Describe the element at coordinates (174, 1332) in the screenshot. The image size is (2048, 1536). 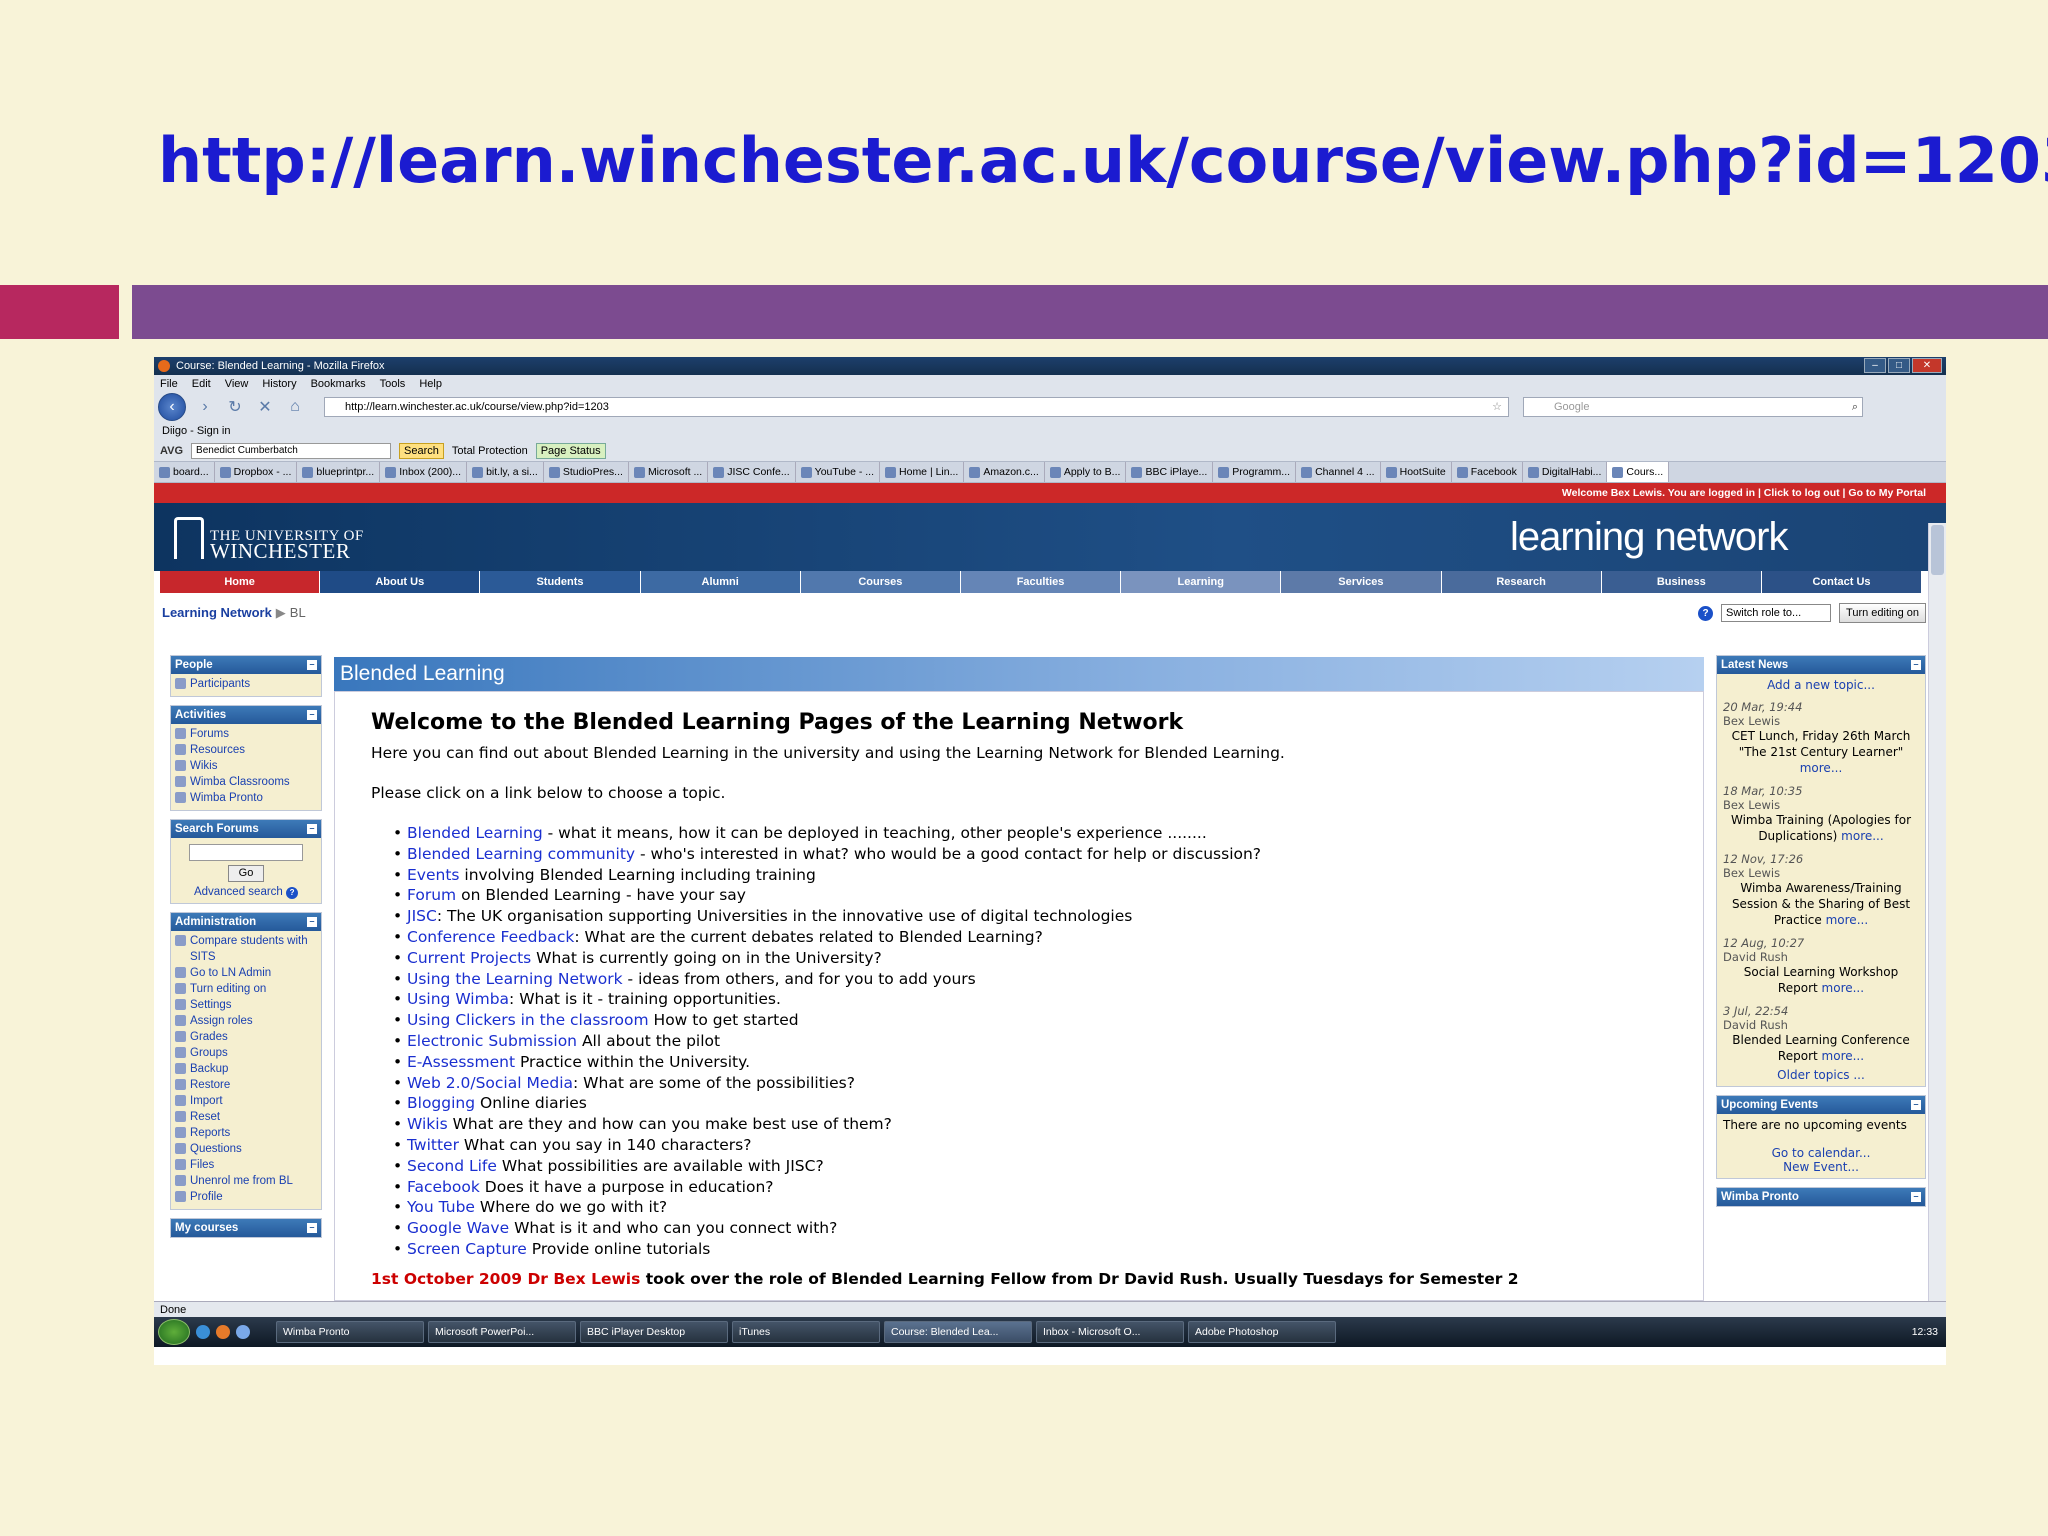
I see `start-button` at that location.